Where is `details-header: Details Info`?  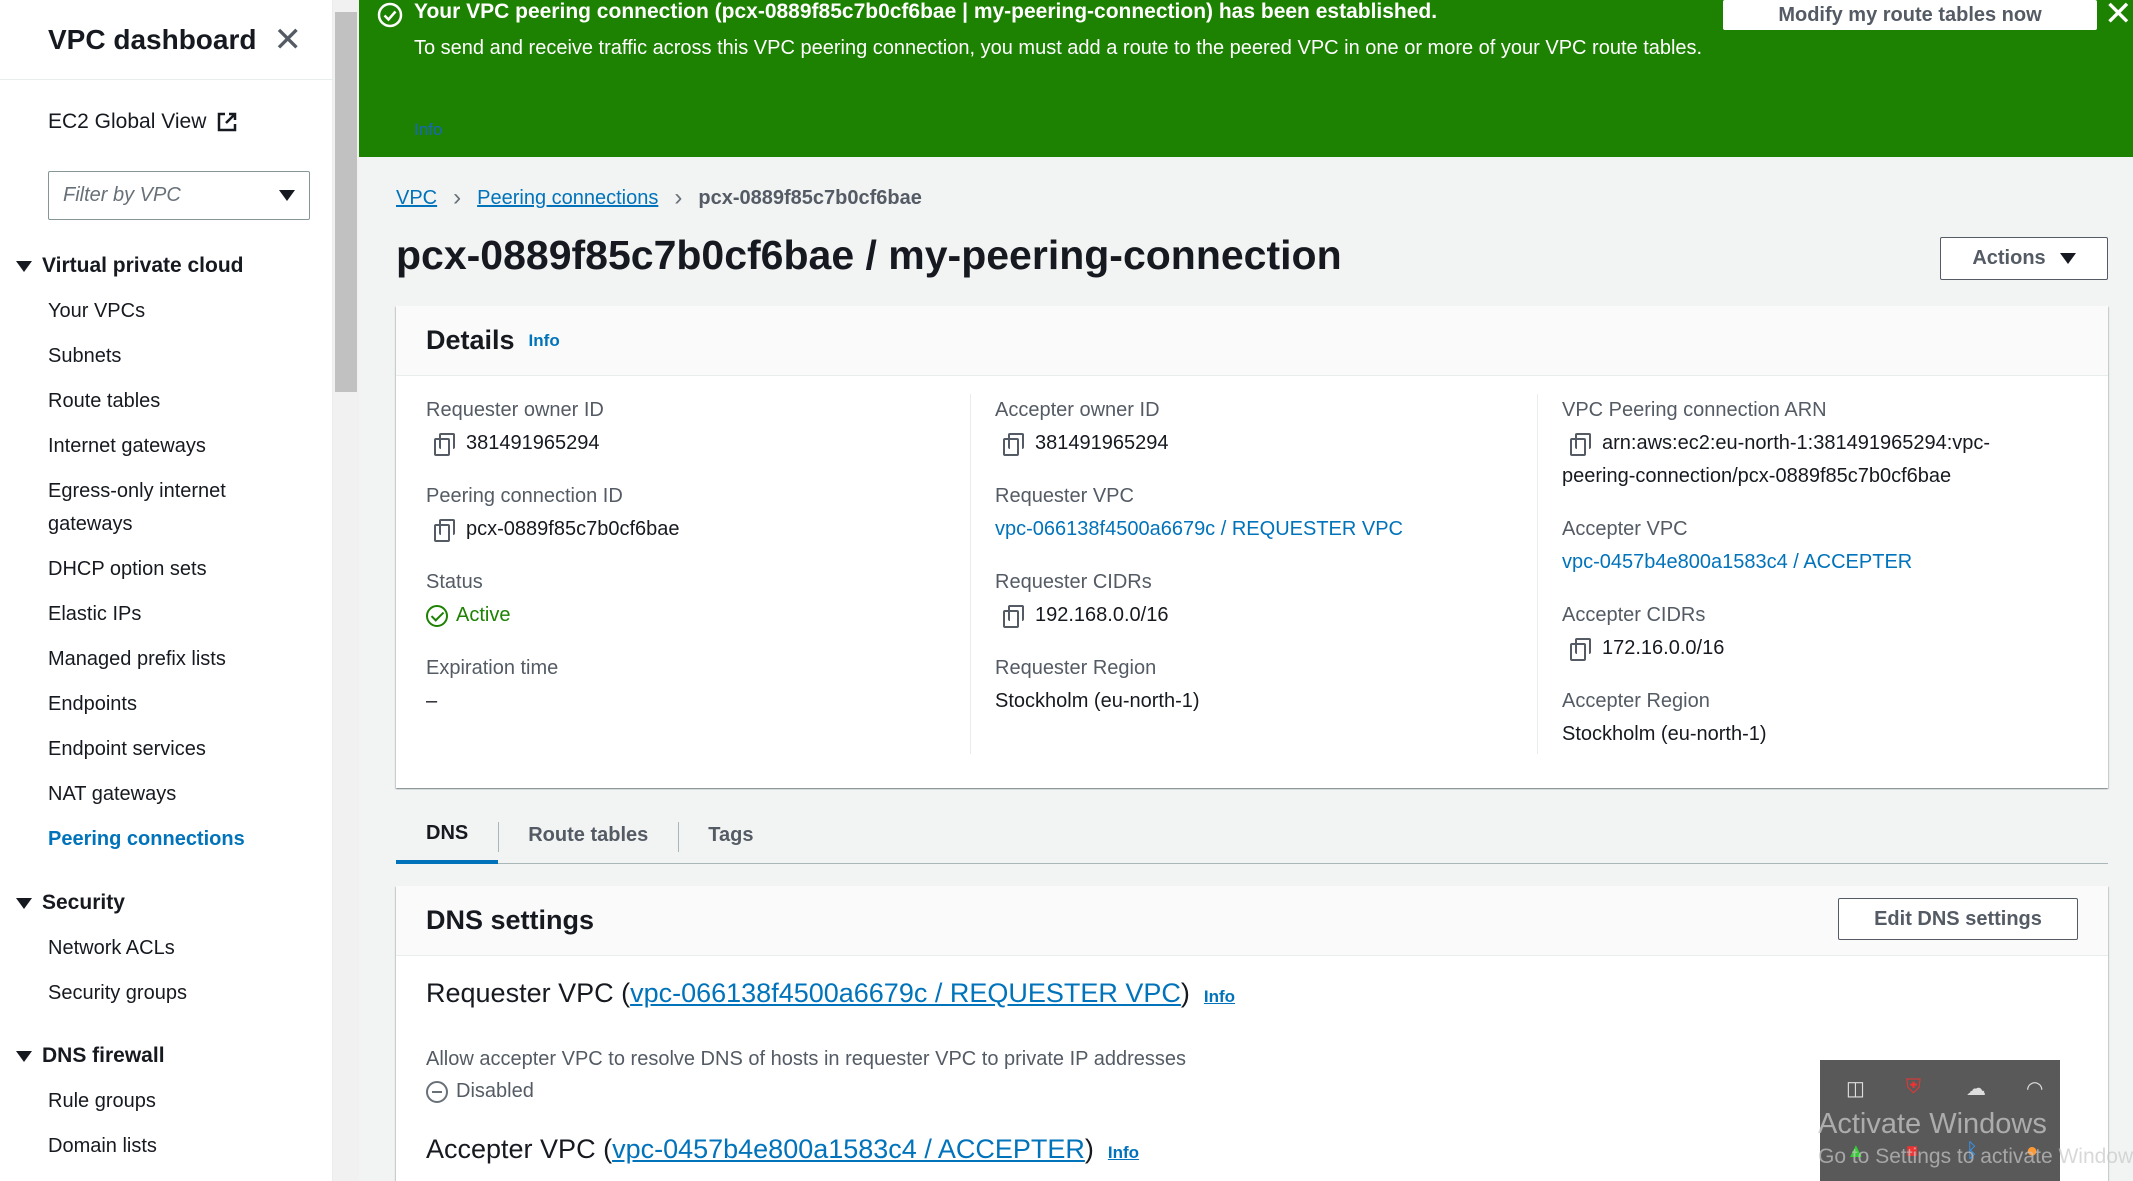
details-header: Details Info is located at coordinates (1252, 341).